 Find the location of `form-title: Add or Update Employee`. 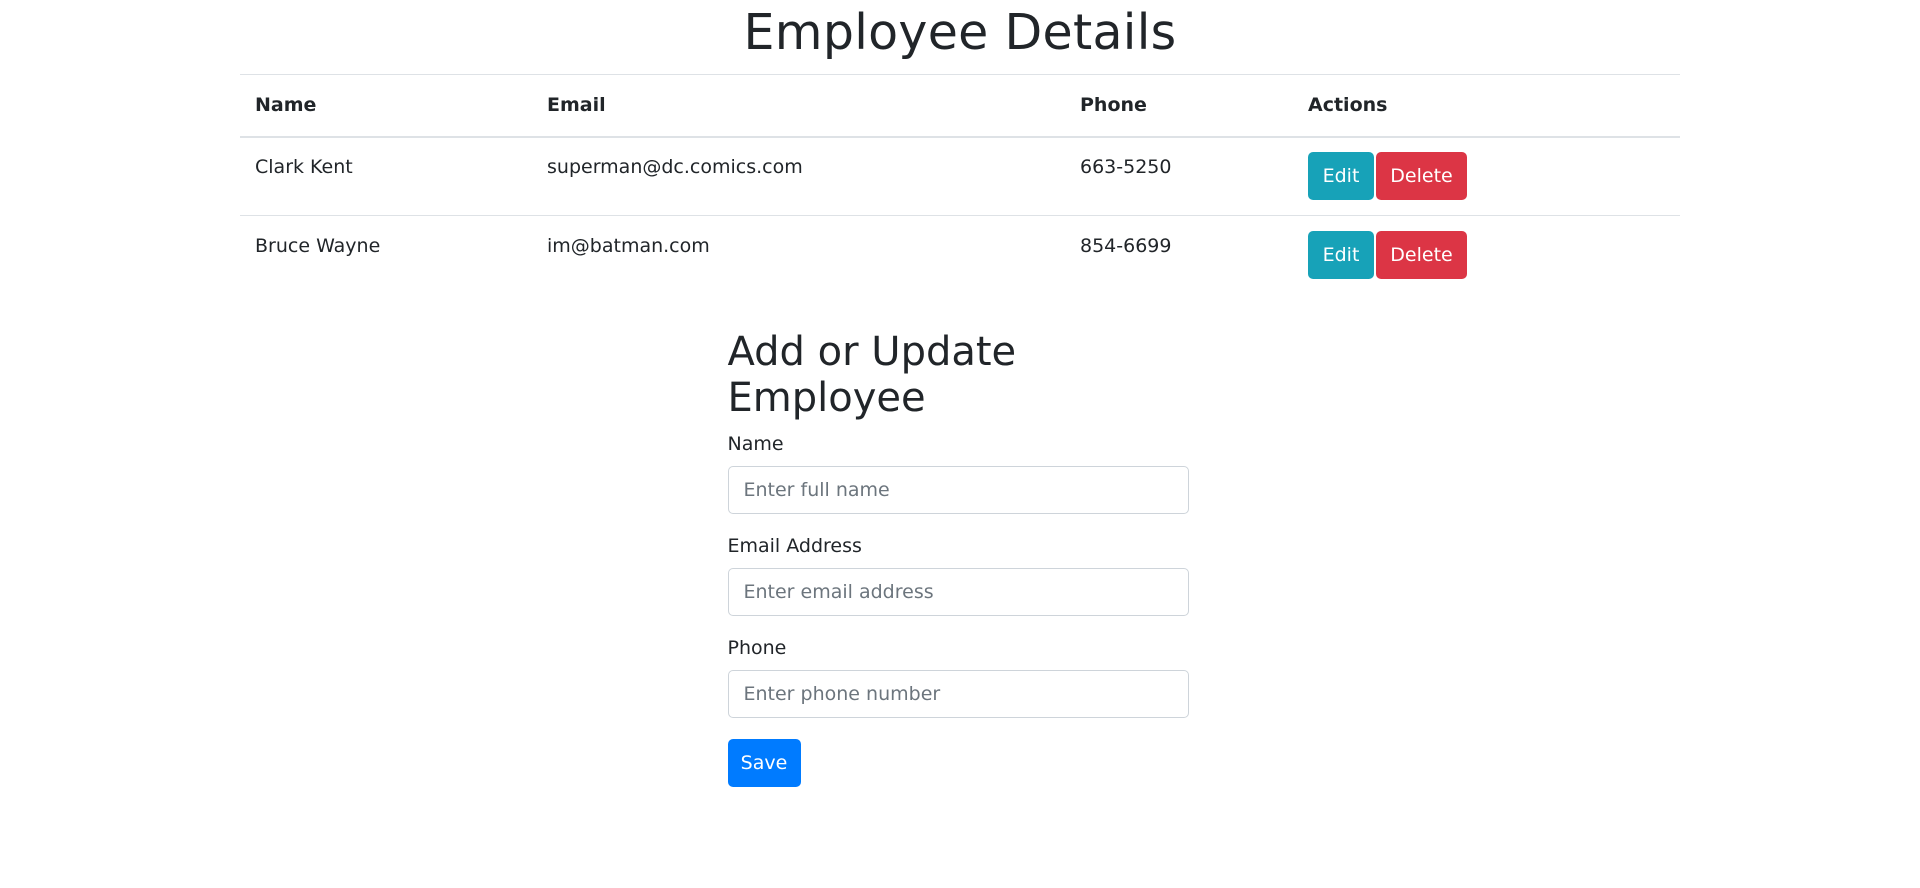

form-title: Add or Update Employee is located at coordinates (872, 374).